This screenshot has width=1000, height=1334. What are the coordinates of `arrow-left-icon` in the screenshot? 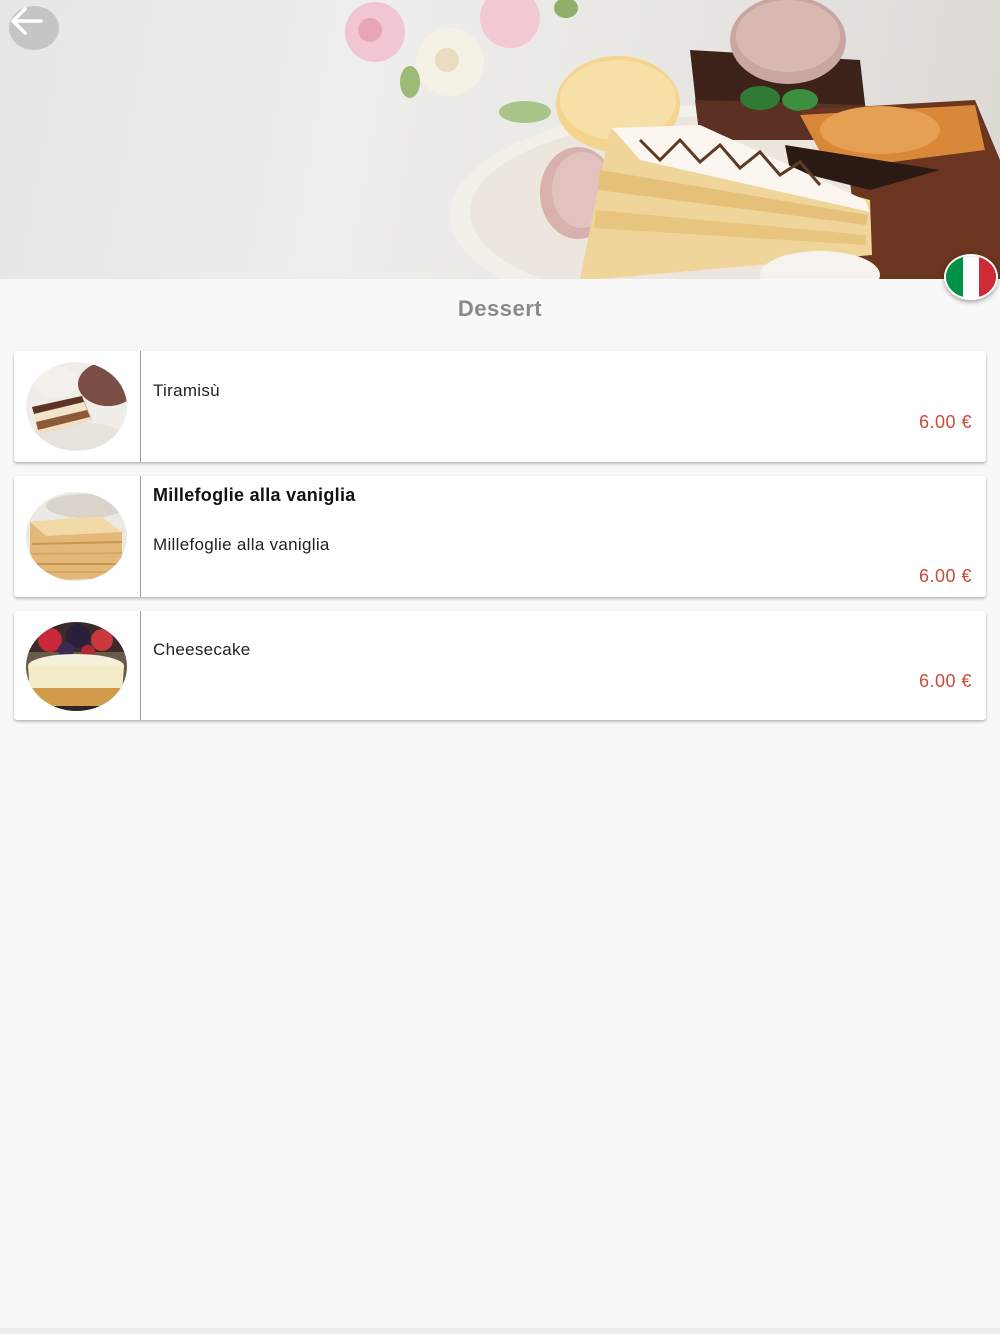 It's located at (27, 21).